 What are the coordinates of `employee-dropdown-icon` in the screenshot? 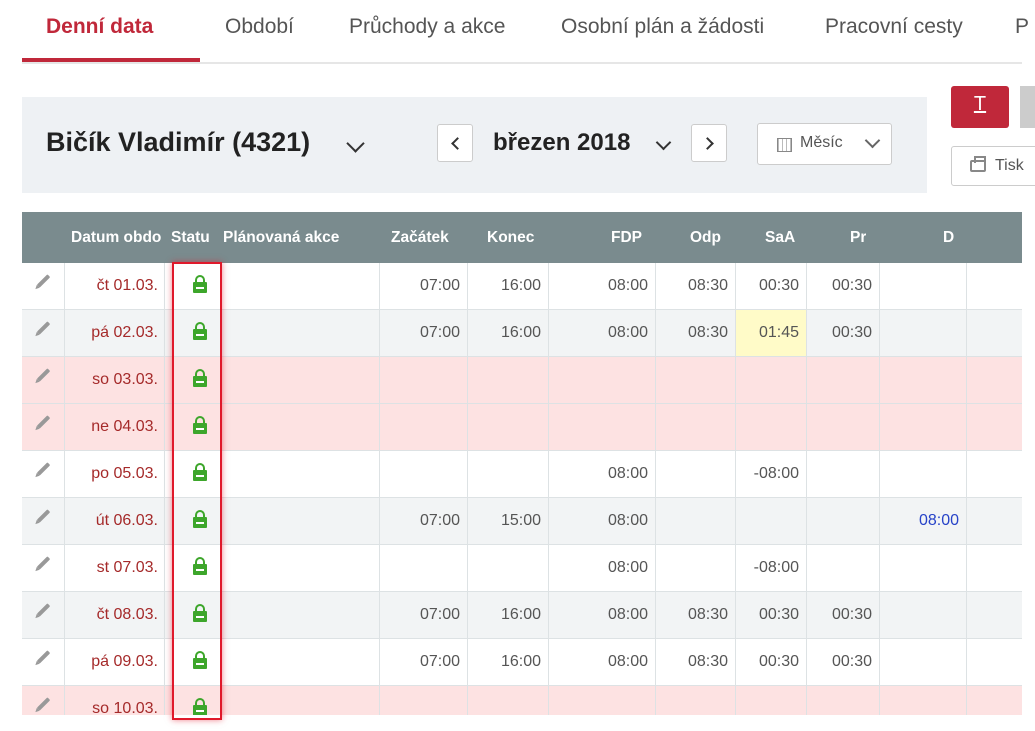 It's located at (355, 143).